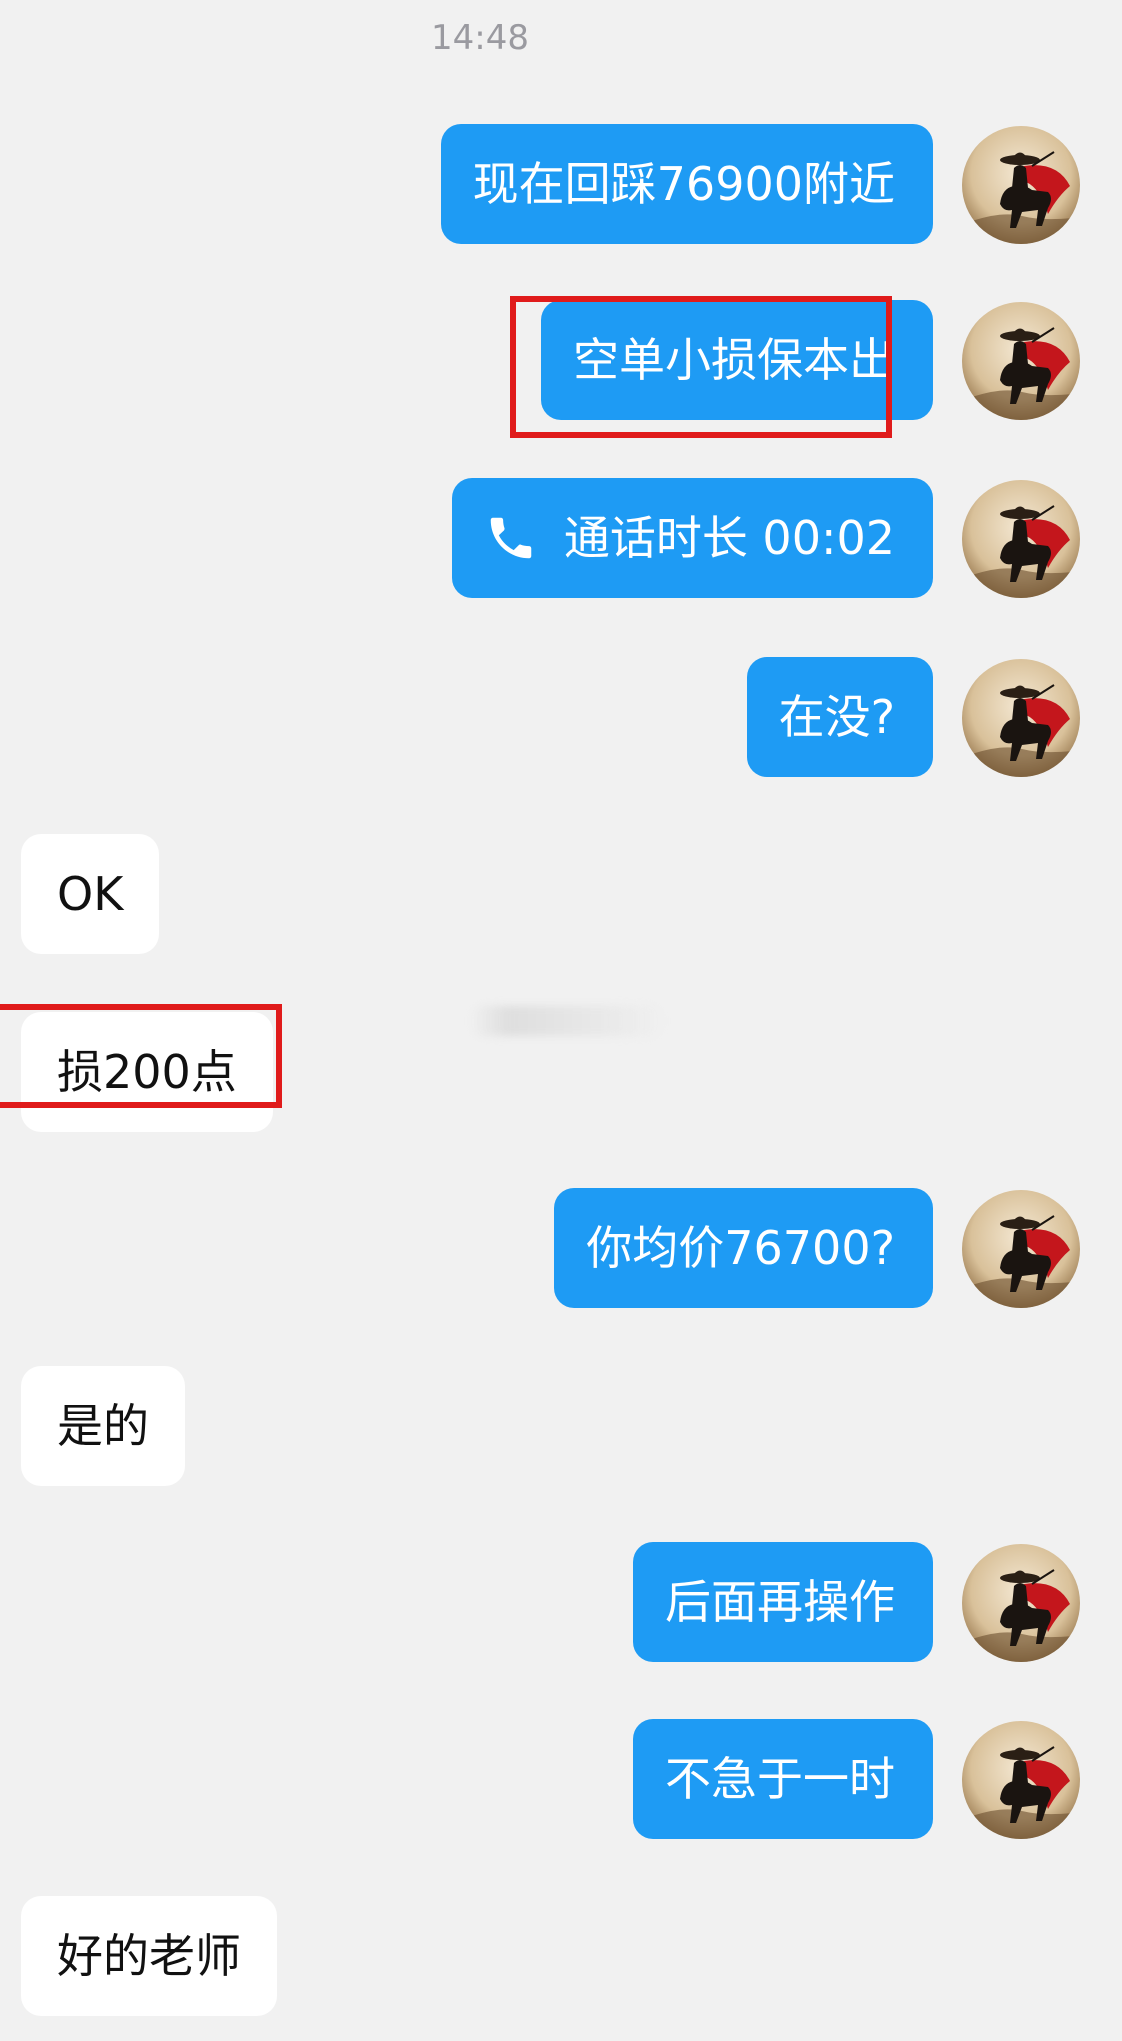 The width and height of the screenshot is (1122, 2041). I want to click on incoming-message-bubble: 好的老师, so click(149, 1956).